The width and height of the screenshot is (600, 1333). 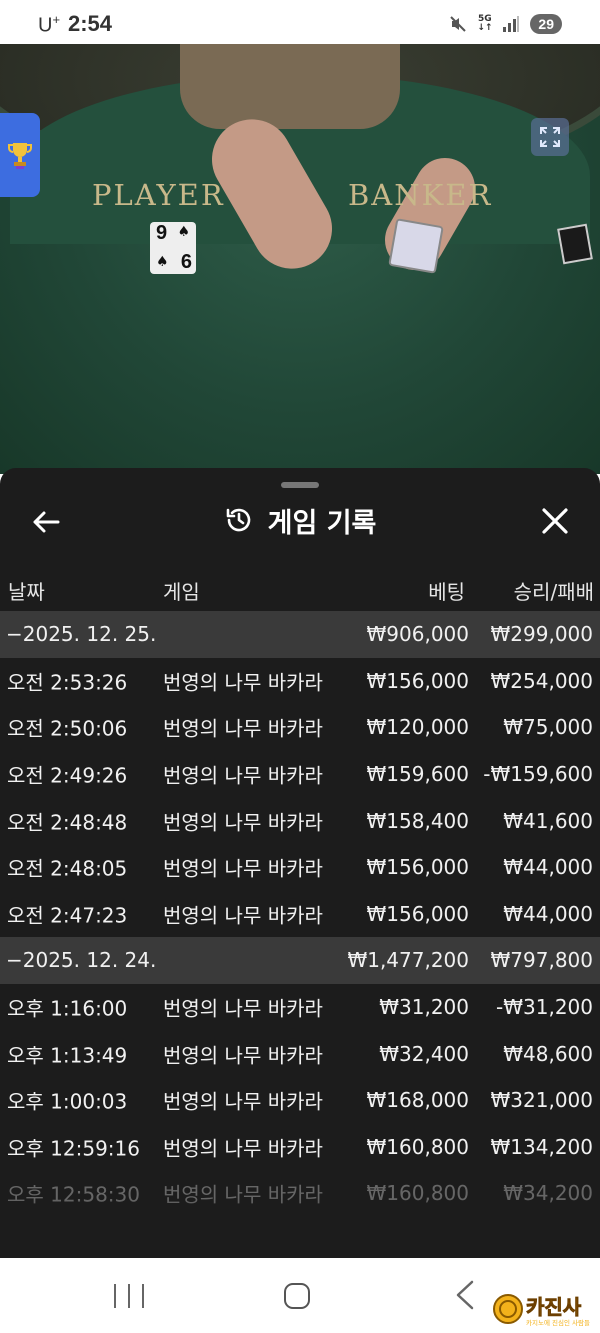 I want to click on network-type: 5G ↓↑, so click(x=485, y=23).